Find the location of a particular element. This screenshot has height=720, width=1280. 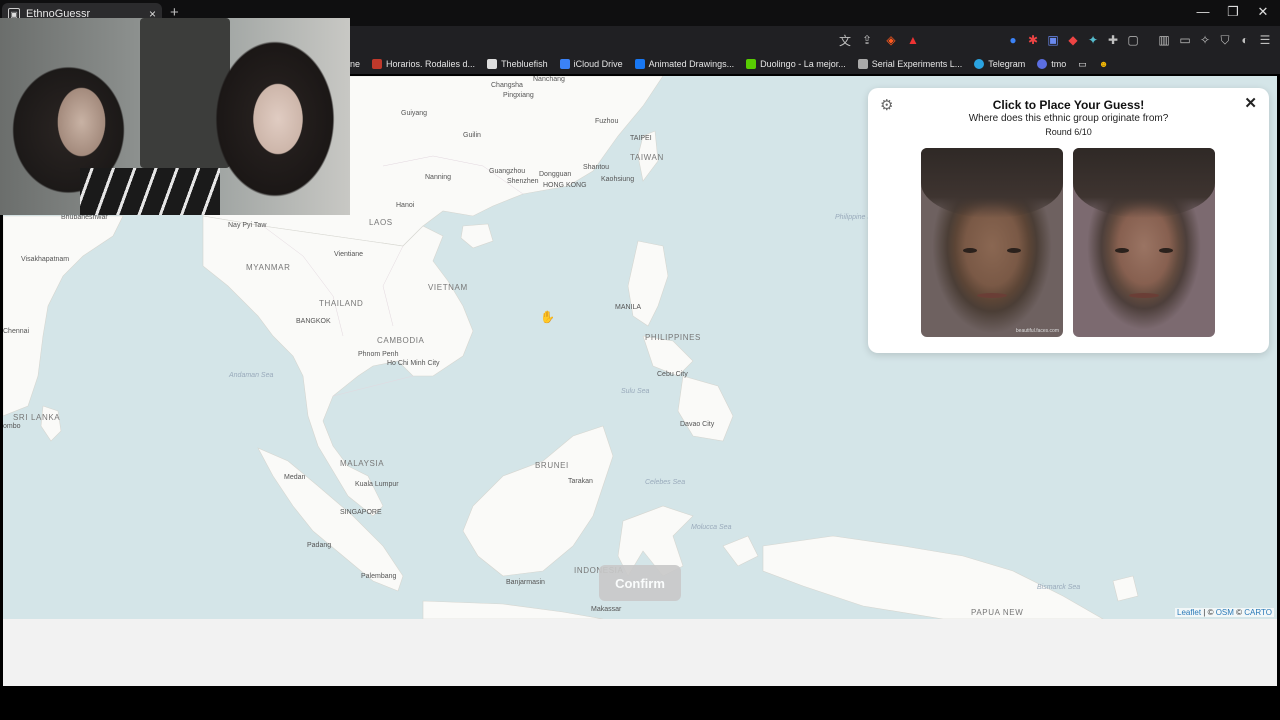

osm-link: OSM is located at coordinates (1225, 612).